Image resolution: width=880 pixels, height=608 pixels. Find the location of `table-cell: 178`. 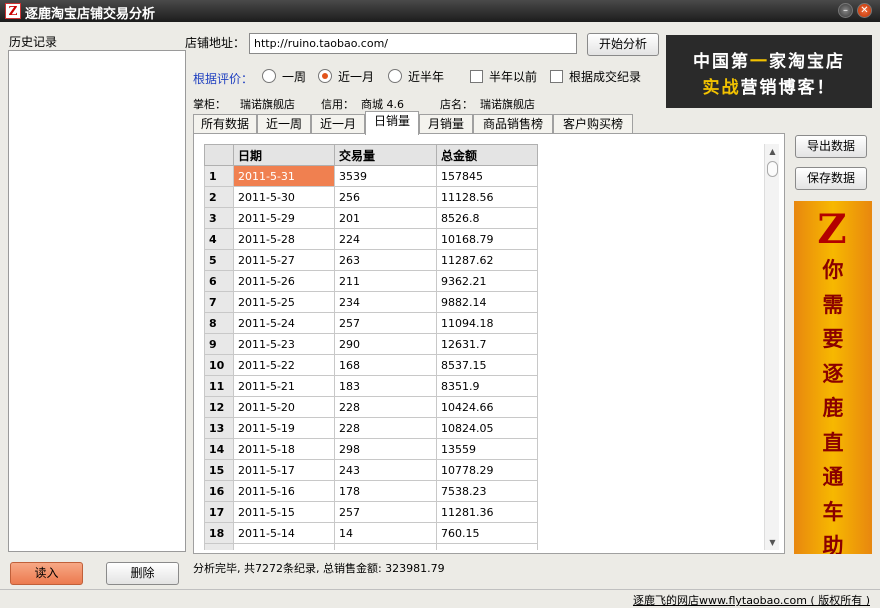

table-cell: 178 is located at coordinates (385, 491).